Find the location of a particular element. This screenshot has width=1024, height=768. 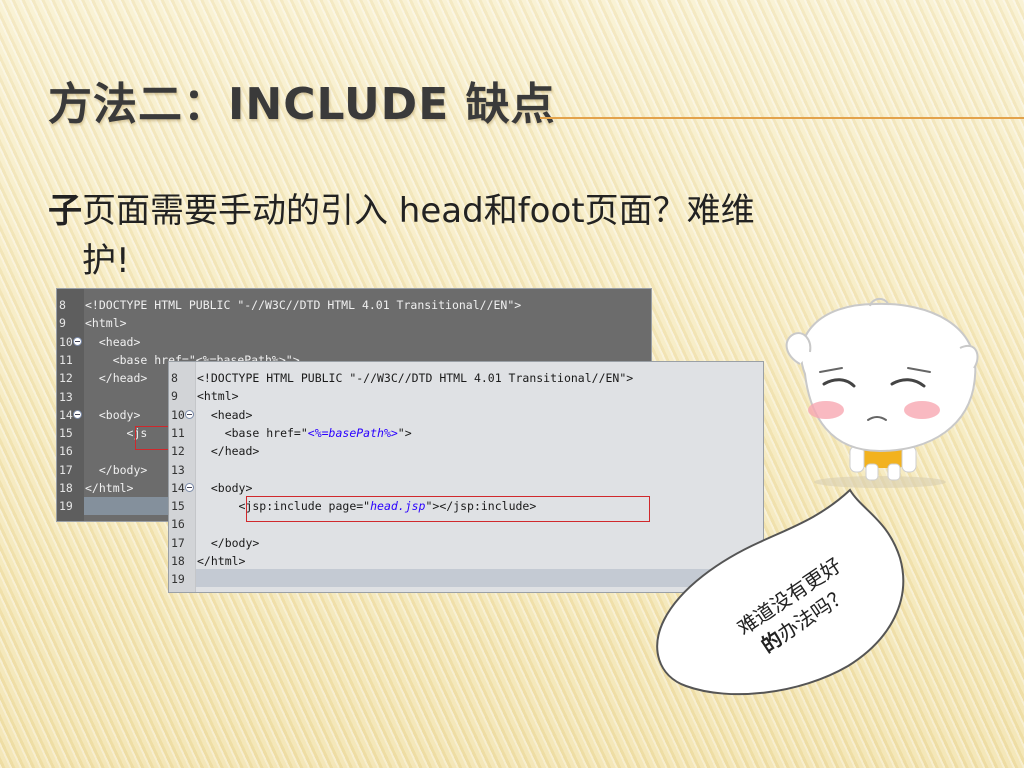

code-line: 11 <base href="<%=basePath%>"> is located at coordinates (466, 433).